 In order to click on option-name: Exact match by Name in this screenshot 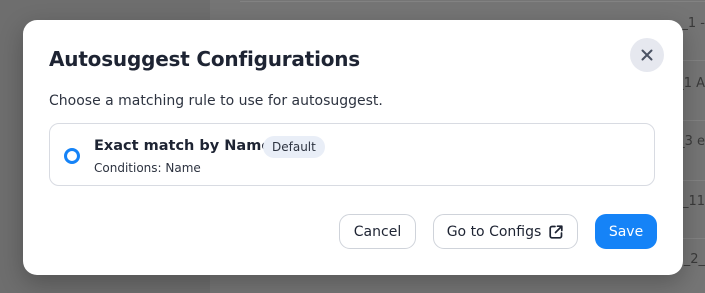, I will do `click(183, 146)`.